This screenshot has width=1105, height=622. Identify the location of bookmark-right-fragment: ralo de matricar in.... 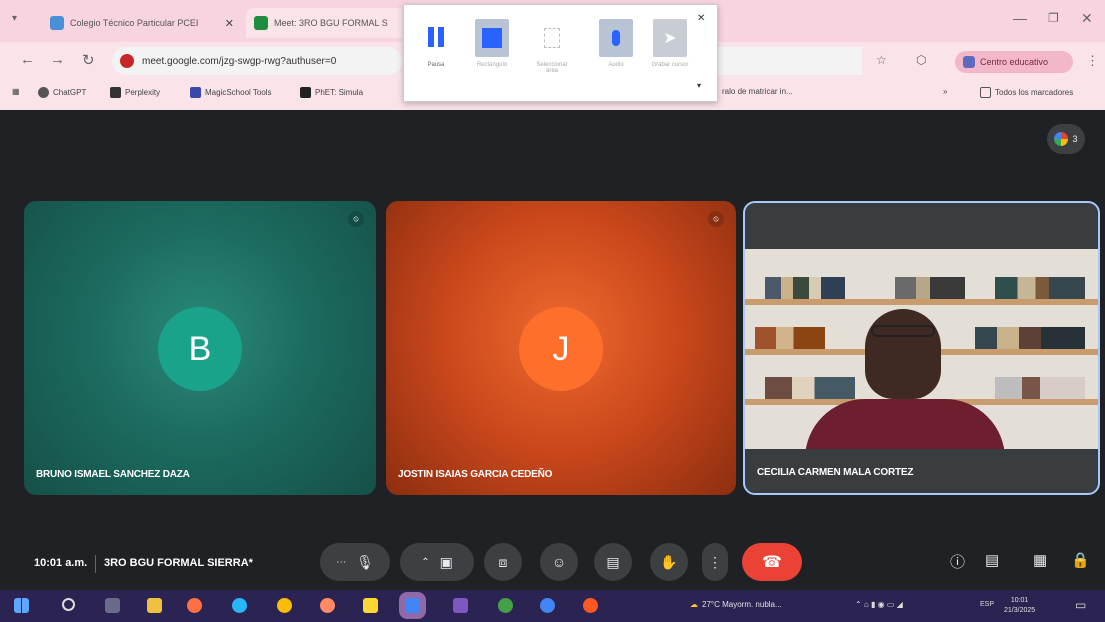
(757, 91).